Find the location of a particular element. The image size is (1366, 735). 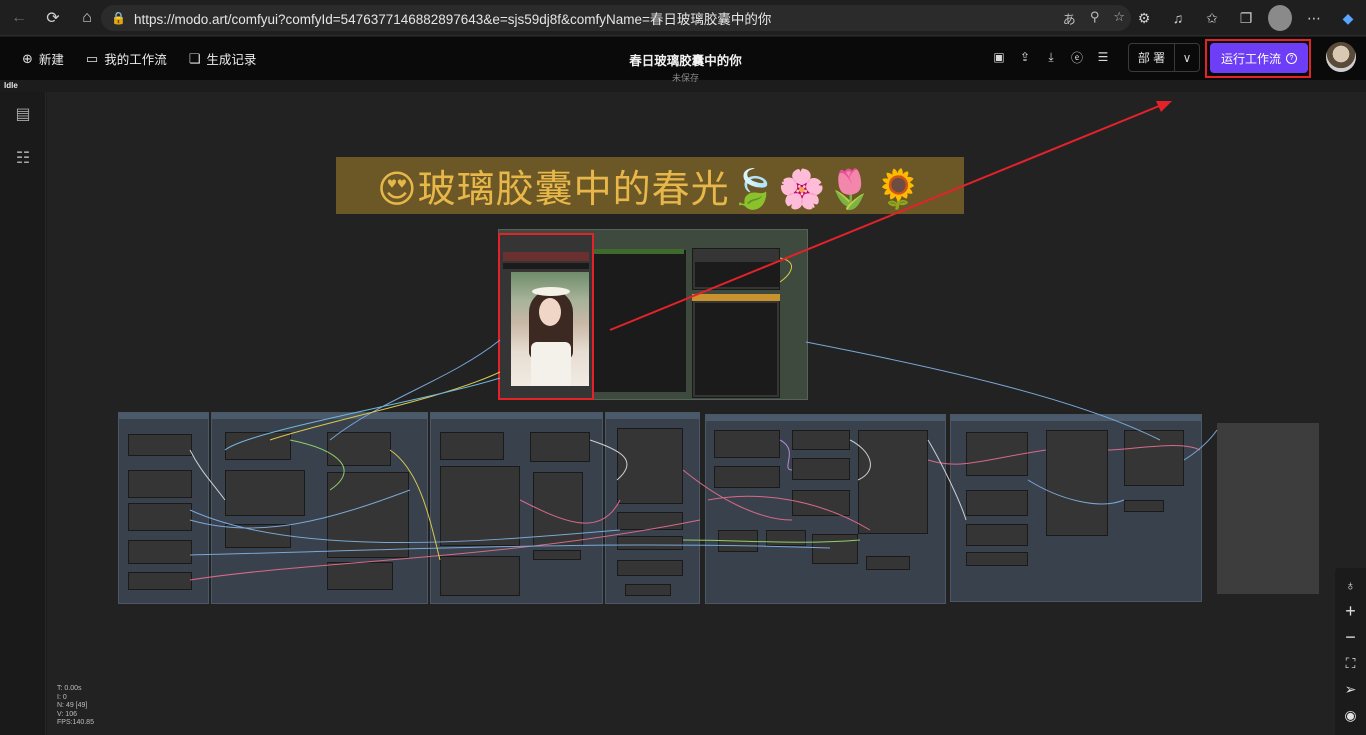

stat-i: I: 0 is located at coordinates (62, 697).